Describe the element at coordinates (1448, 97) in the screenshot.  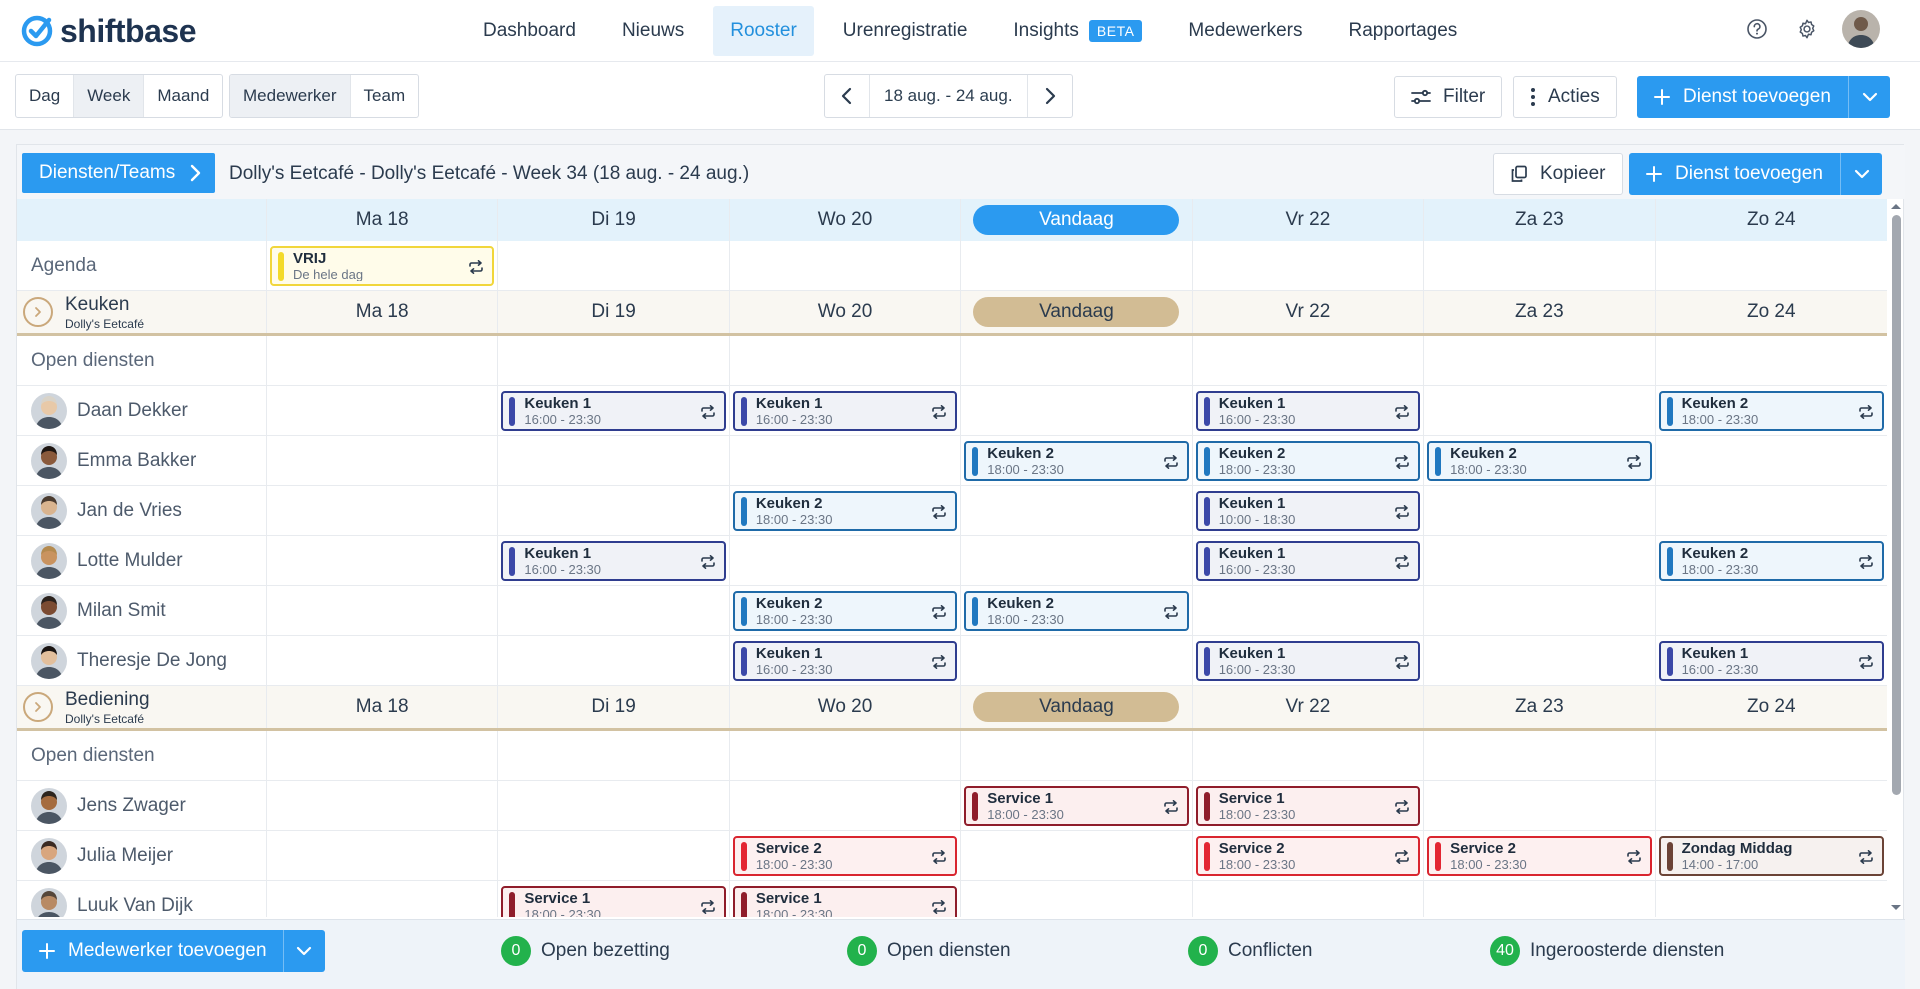
I see `filter-button: Filter` at that location.